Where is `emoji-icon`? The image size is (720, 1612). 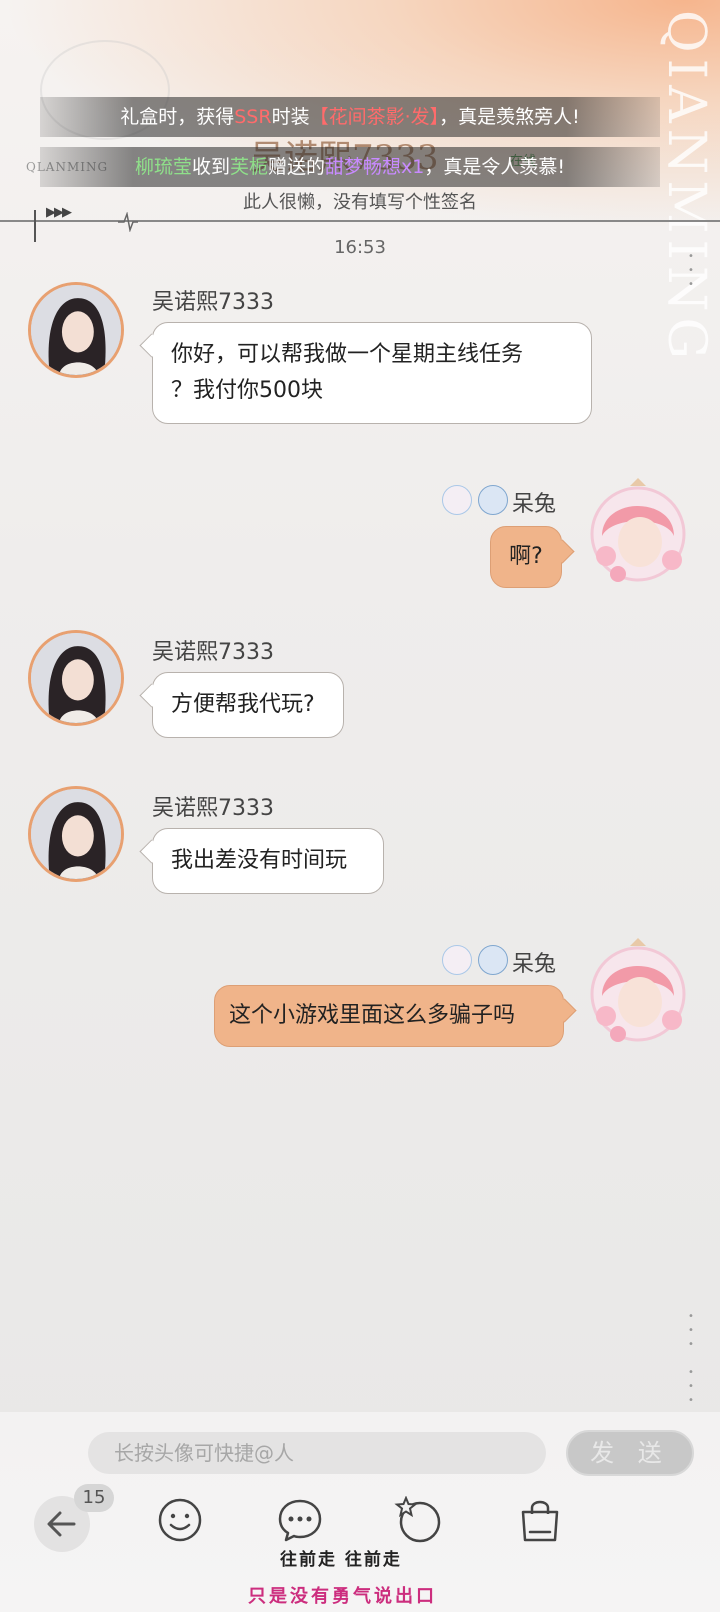
emoji-icon is located at coordinates (180, 1520).